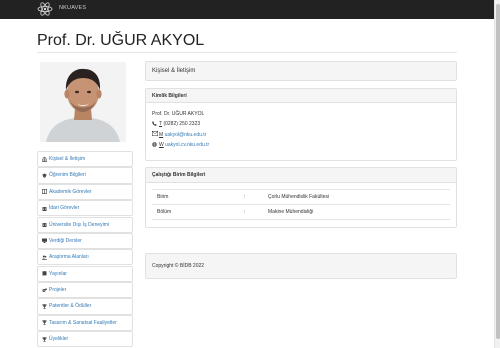 This screenshot has width=500, height=348. Describe the element at coordinates (291, 212) in the screenshot. I see `row-value: Makine Mühendisliği` at that location.